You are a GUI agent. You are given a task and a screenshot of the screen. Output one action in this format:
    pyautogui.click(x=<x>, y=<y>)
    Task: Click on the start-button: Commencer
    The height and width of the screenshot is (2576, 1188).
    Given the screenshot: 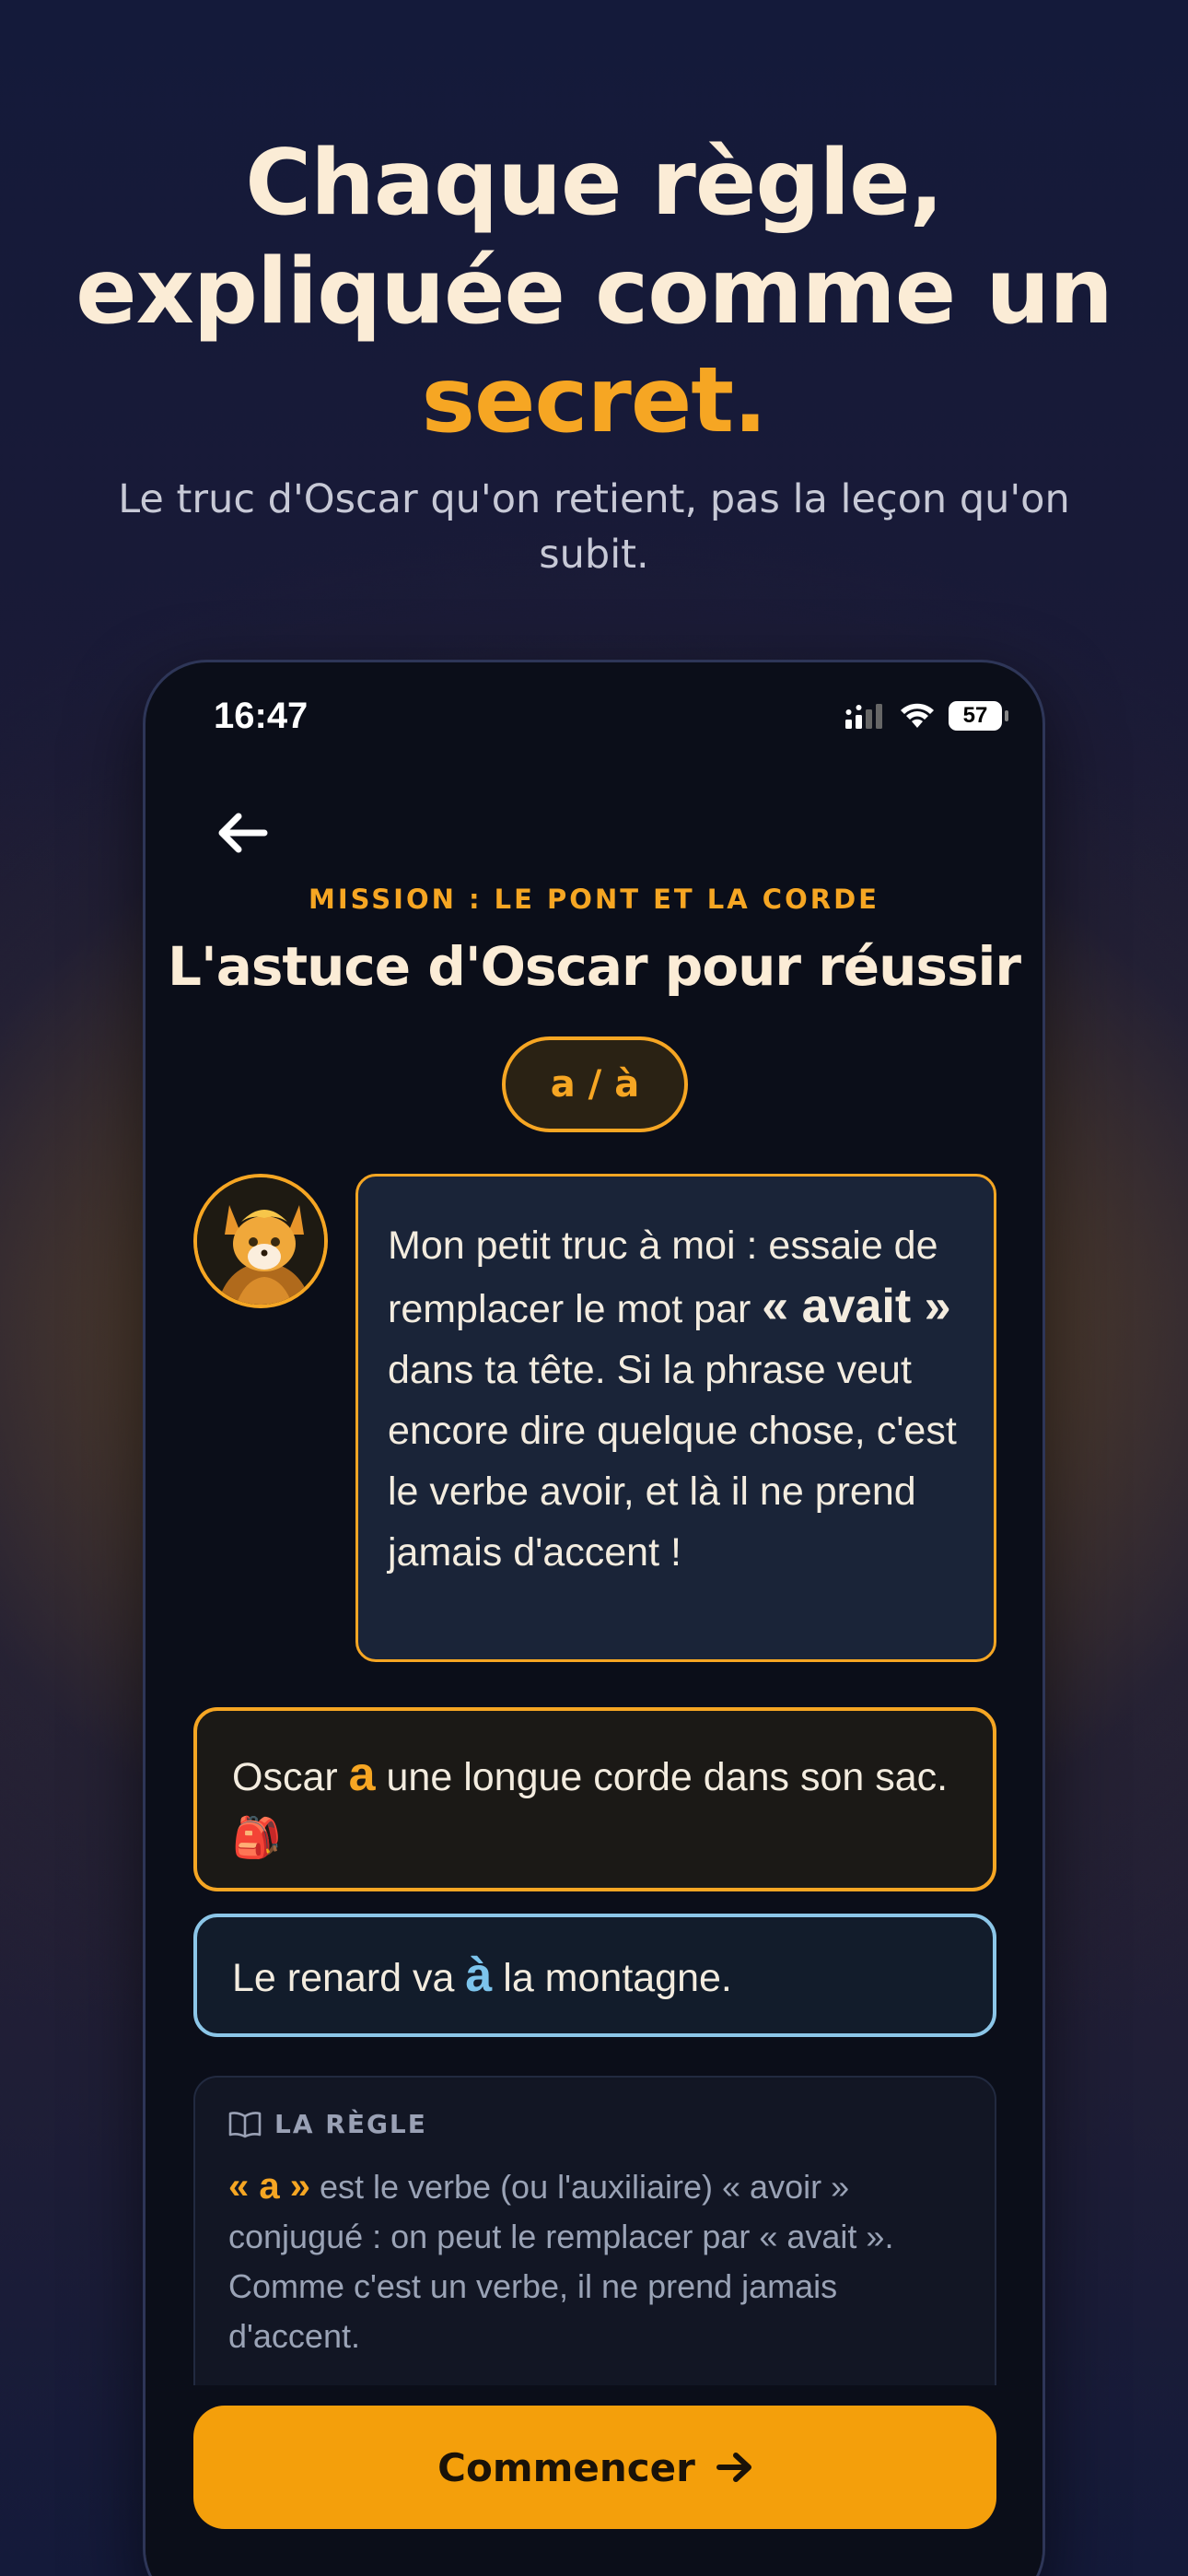 What is the action you would take?
    pyautogui.click(x=594, y=2467)
    